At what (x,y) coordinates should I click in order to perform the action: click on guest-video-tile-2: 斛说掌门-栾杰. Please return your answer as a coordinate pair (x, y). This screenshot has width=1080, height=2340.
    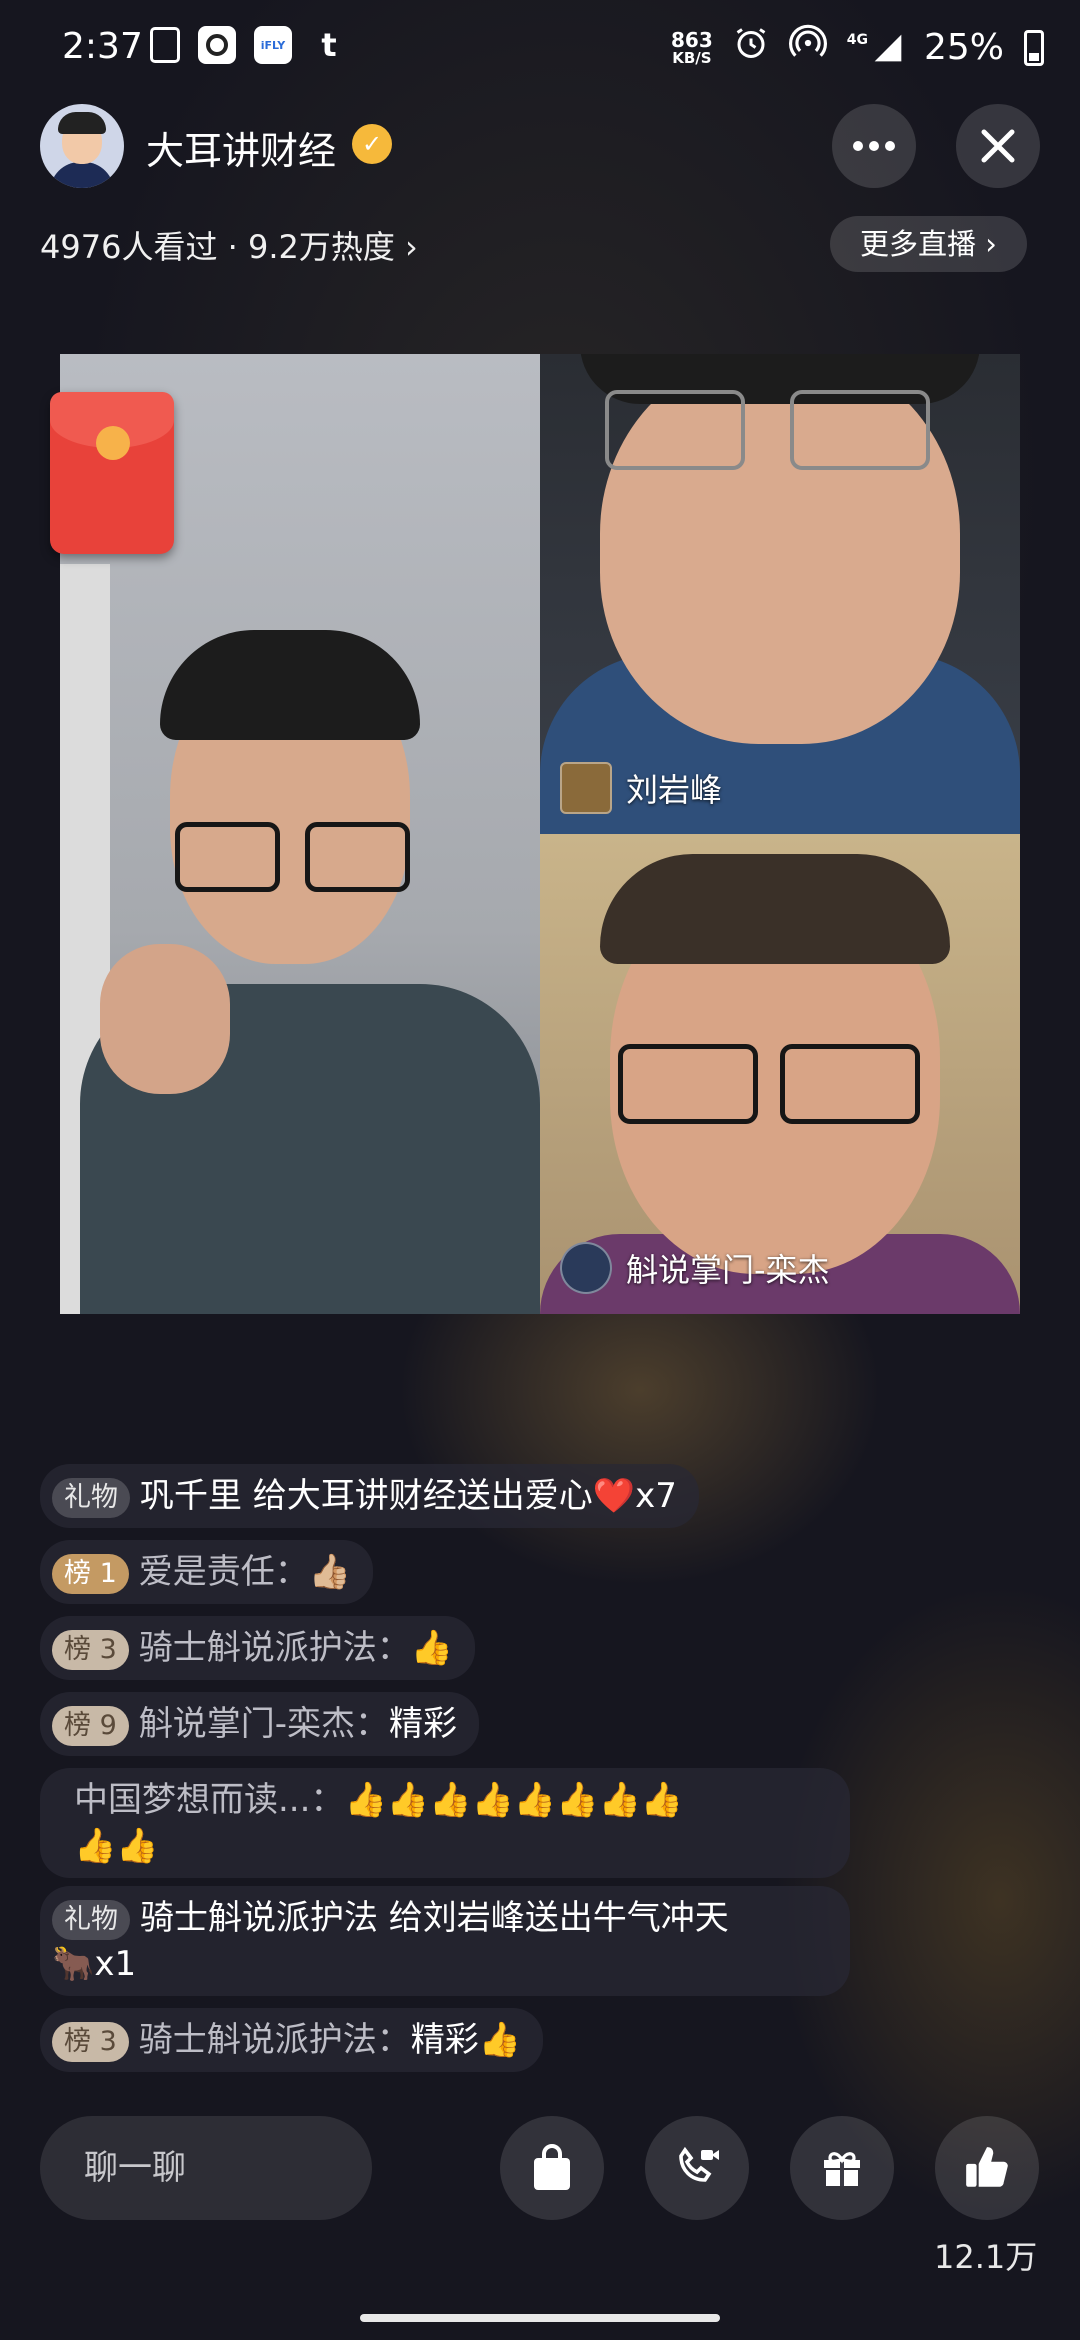
    Looking at the image, I should click on (780, 1074).